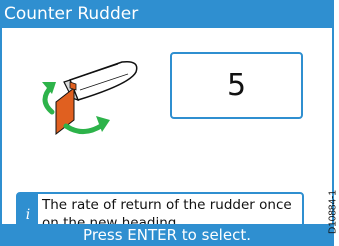 The width and height of the screenshot is (339, 246). Describe the element at coordinates (167, 235) in the screenshot. I see `footer-prompt: Press ENTER to select.` at that location.